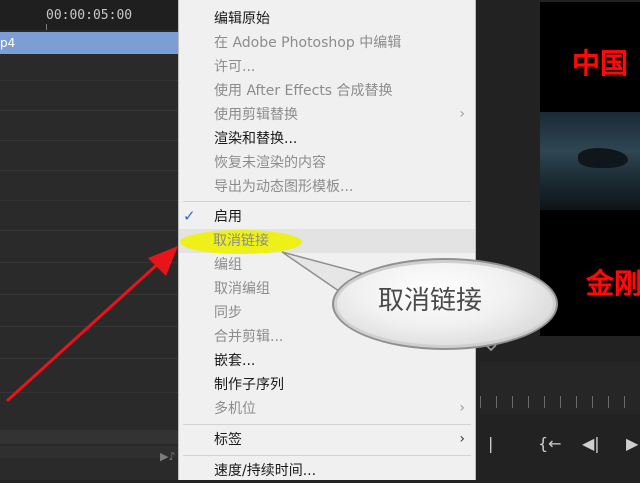  What do you see at coordinates (430, 301) in the screenshot?
I see `callout-text: 取消链接` at bounding box center [430, 301].